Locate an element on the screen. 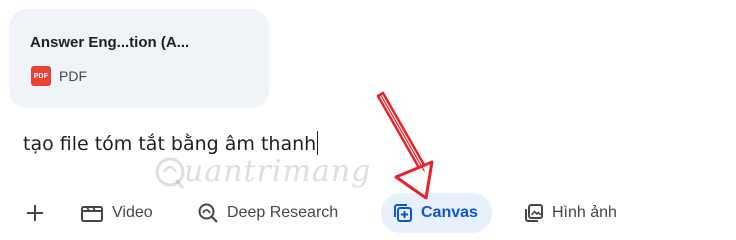  attachment-file-type: PDF is located at coordinates (73, 76).